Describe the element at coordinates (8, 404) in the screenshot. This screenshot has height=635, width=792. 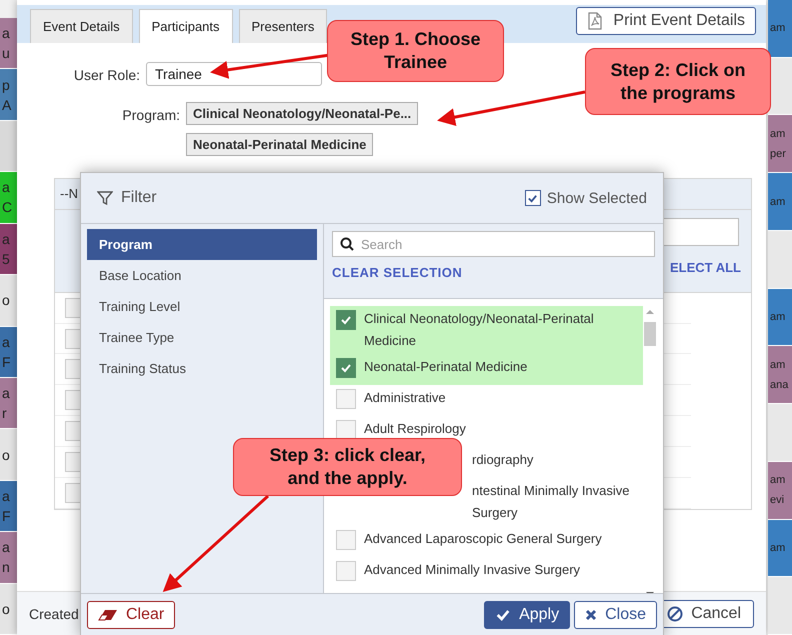
I see `calendar-block: a r` at that location.